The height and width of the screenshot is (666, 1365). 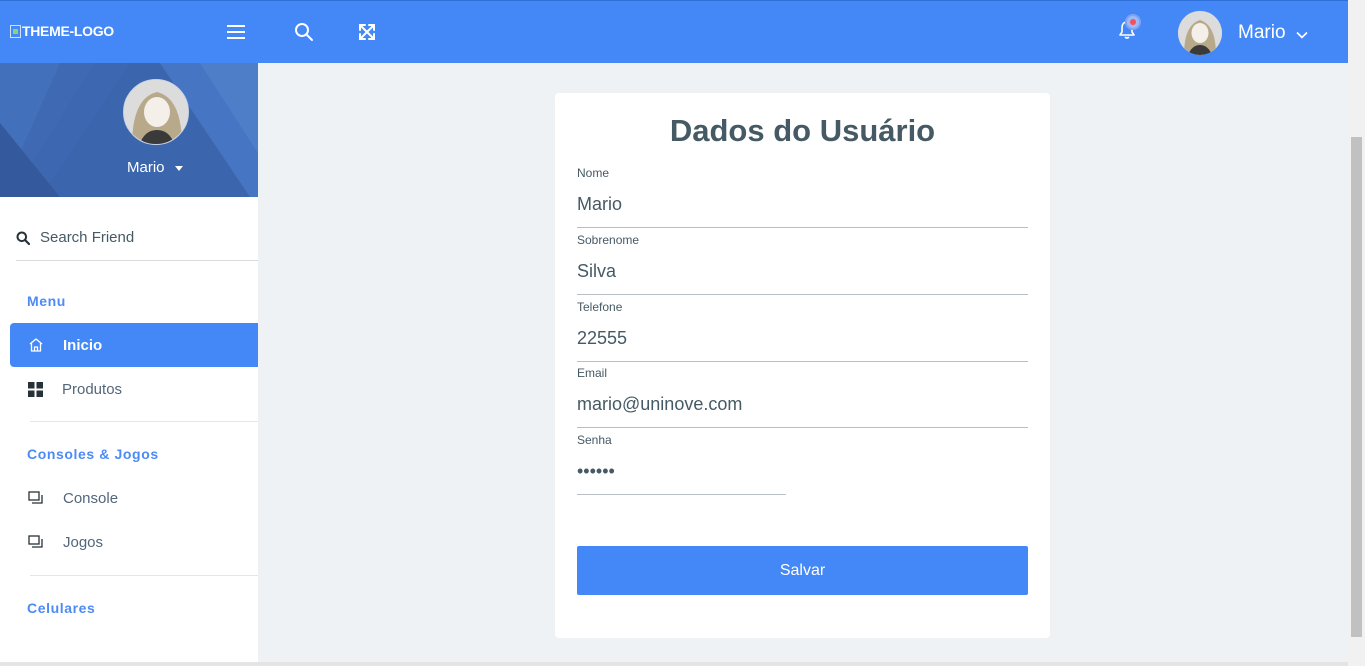 I want to click on theme-logo: THEME-LOGO, so click(x=62, y=31).